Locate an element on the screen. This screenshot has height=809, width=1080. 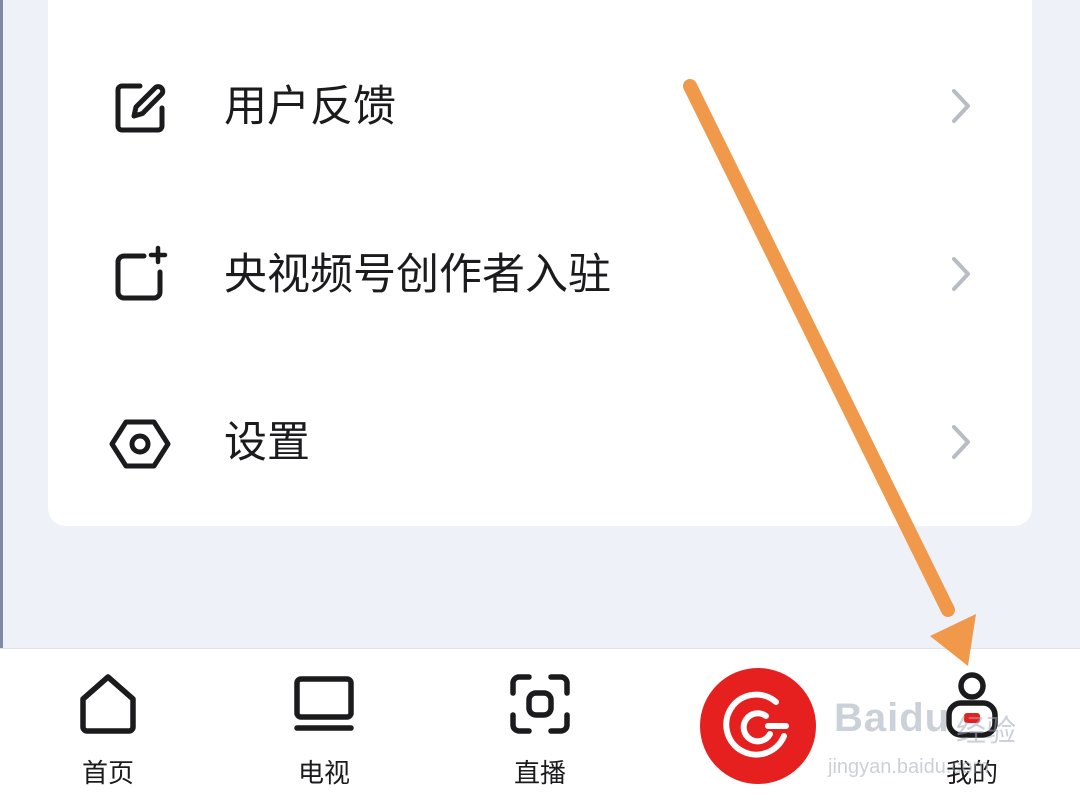
menu-item-label: 设置 is located at coordinates (267, 443).